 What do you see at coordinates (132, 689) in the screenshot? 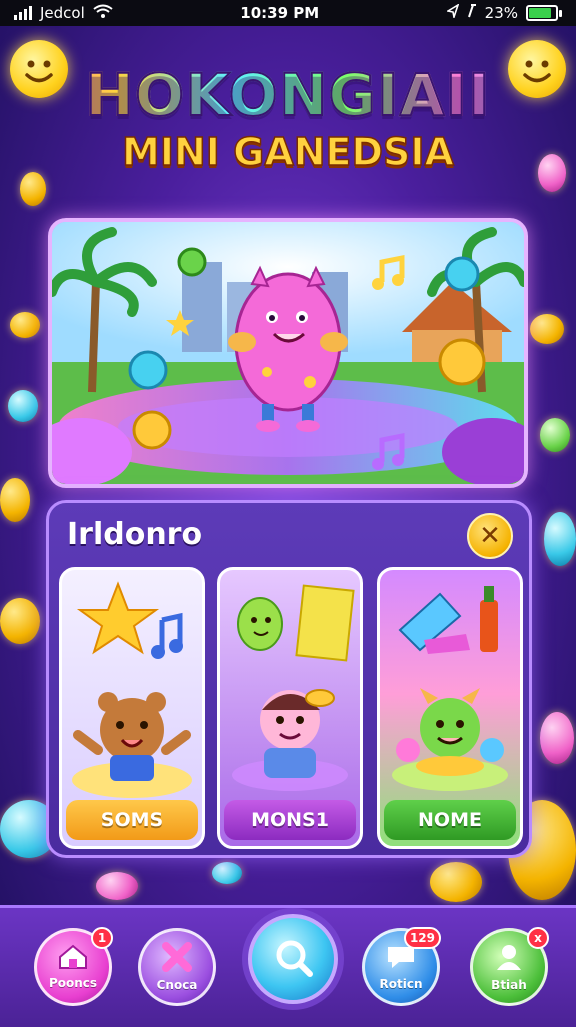
I see `bear-illustration` at bounding box center [132, 689].